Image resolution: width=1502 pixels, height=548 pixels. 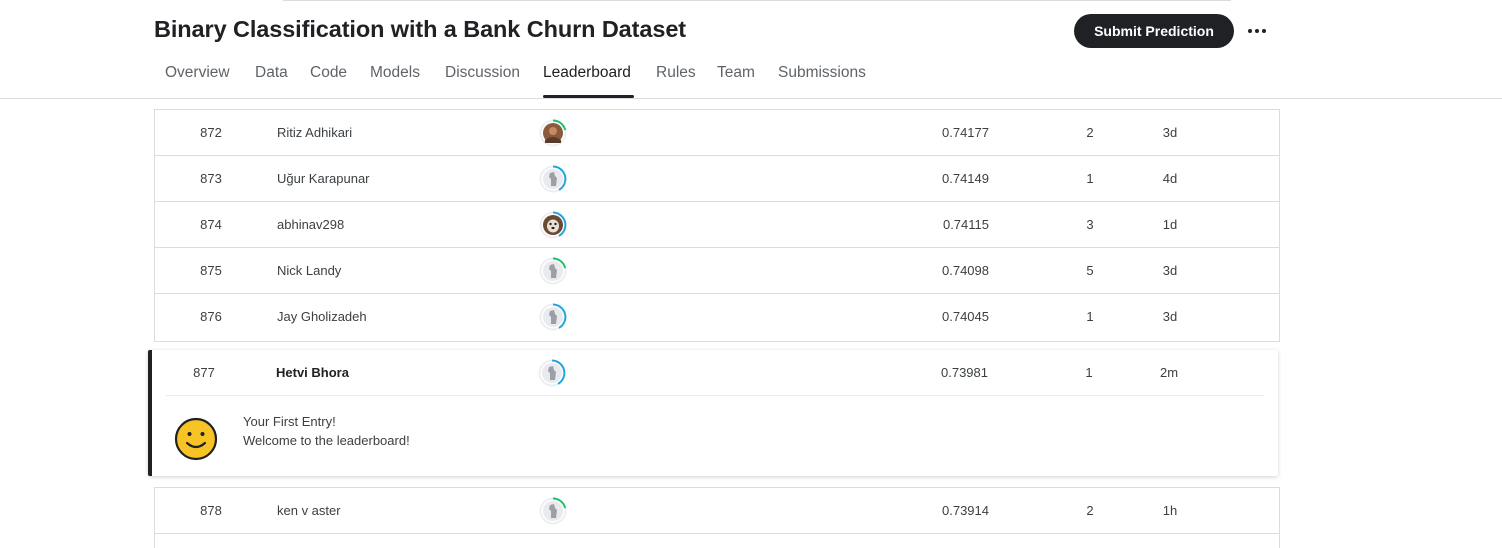 What do you see at coordinates (211, 316) in the screenshot?
I see `rank-cell: 876` at bounding box center [211, 316].